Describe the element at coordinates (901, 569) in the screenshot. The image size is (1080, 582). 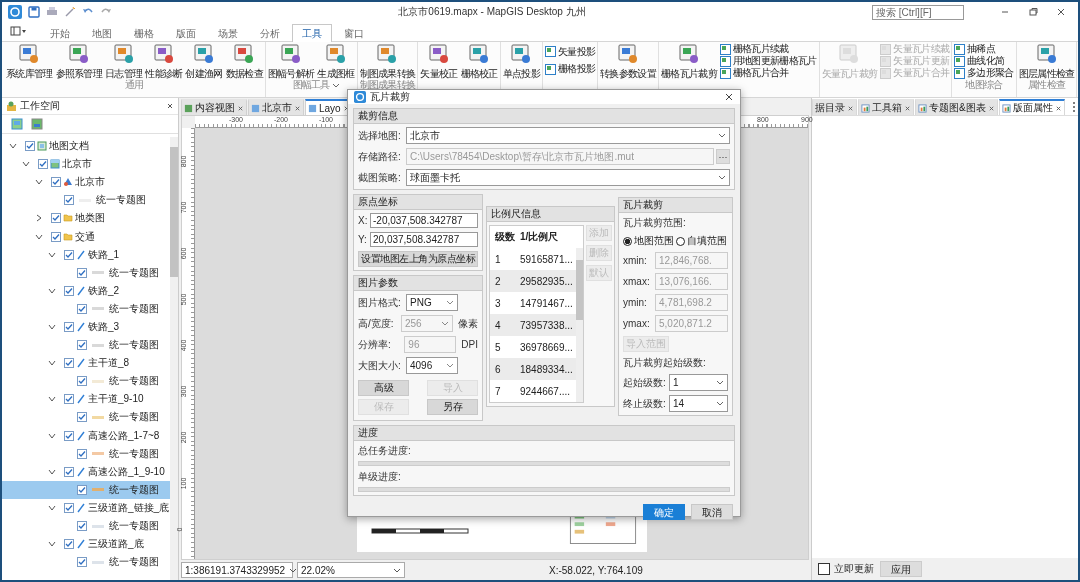
I see `apply-button: 应用` at that location.